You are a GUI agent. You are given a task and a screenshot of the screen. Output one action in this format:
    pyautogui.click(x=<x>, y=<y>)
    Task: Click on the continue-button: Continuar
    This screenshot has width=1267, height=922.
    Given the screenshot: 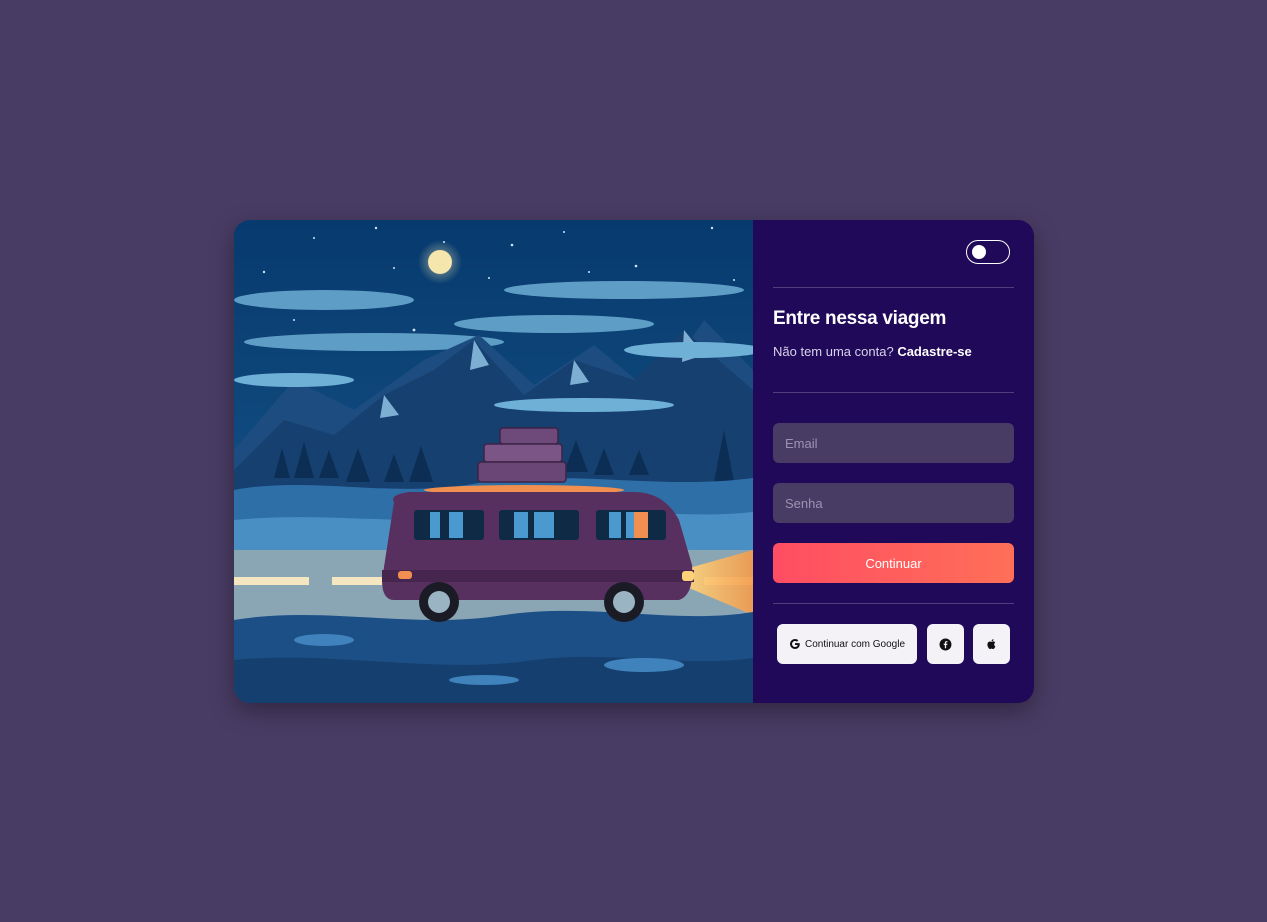 What is the action you would take?
    pyautogui.click(x=893, y=563)
    